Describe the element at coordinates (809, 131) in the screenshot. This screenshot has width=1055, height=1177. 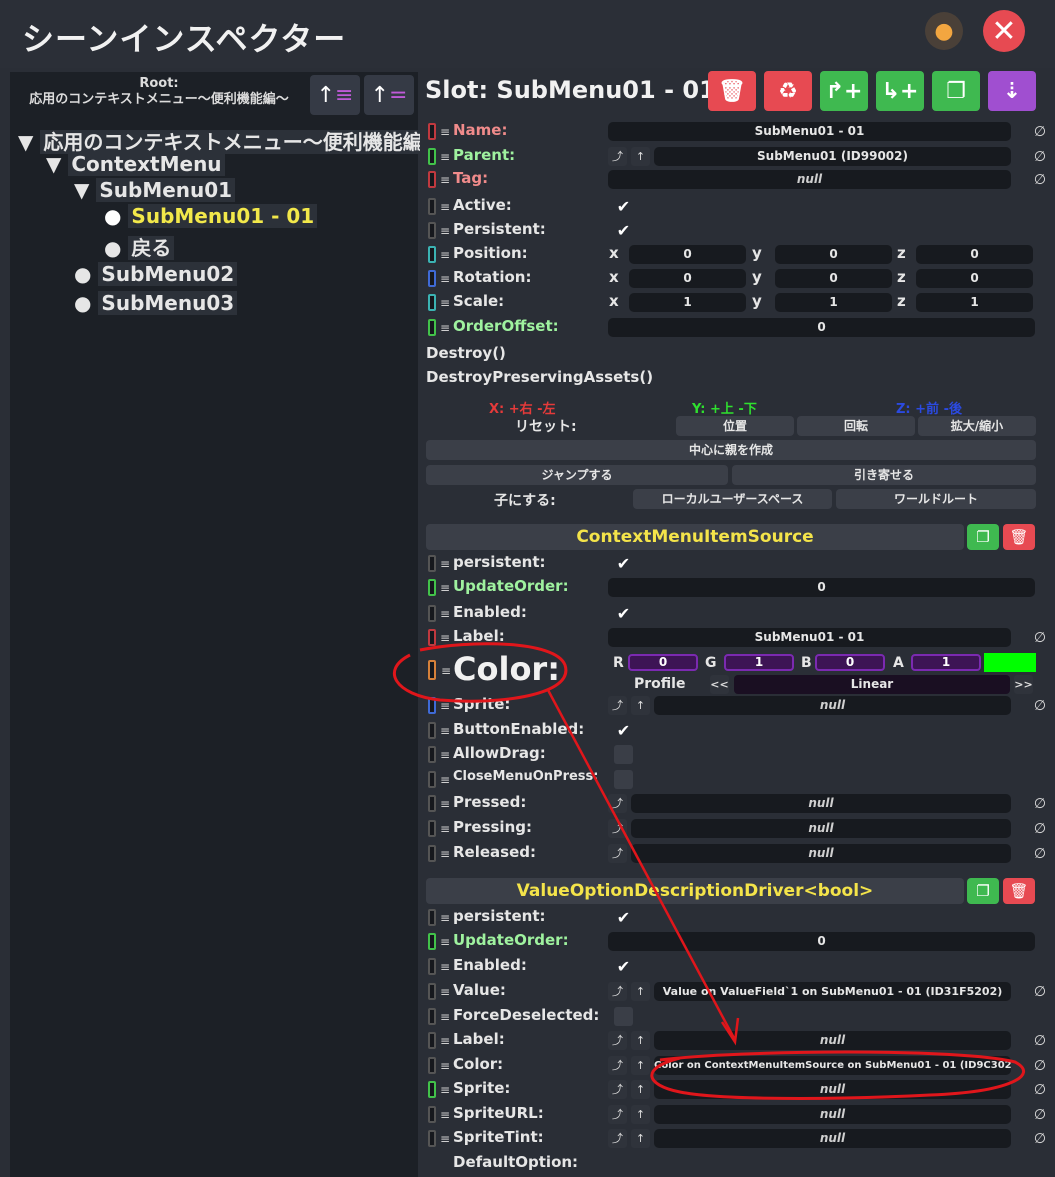
I see `name-input: SubMenu01 - 01` at that location.